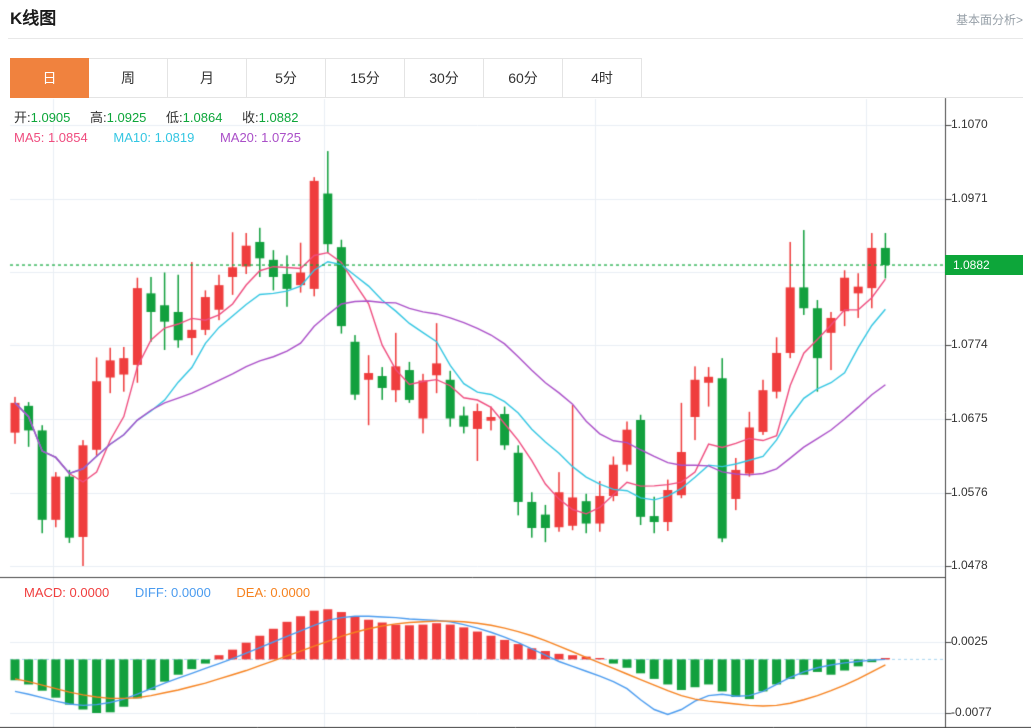 This screenshot has height=728, width=1031. Describe the element at coordinates (22, 117) in the screenshot. I see `open-label: 开:` at that location.